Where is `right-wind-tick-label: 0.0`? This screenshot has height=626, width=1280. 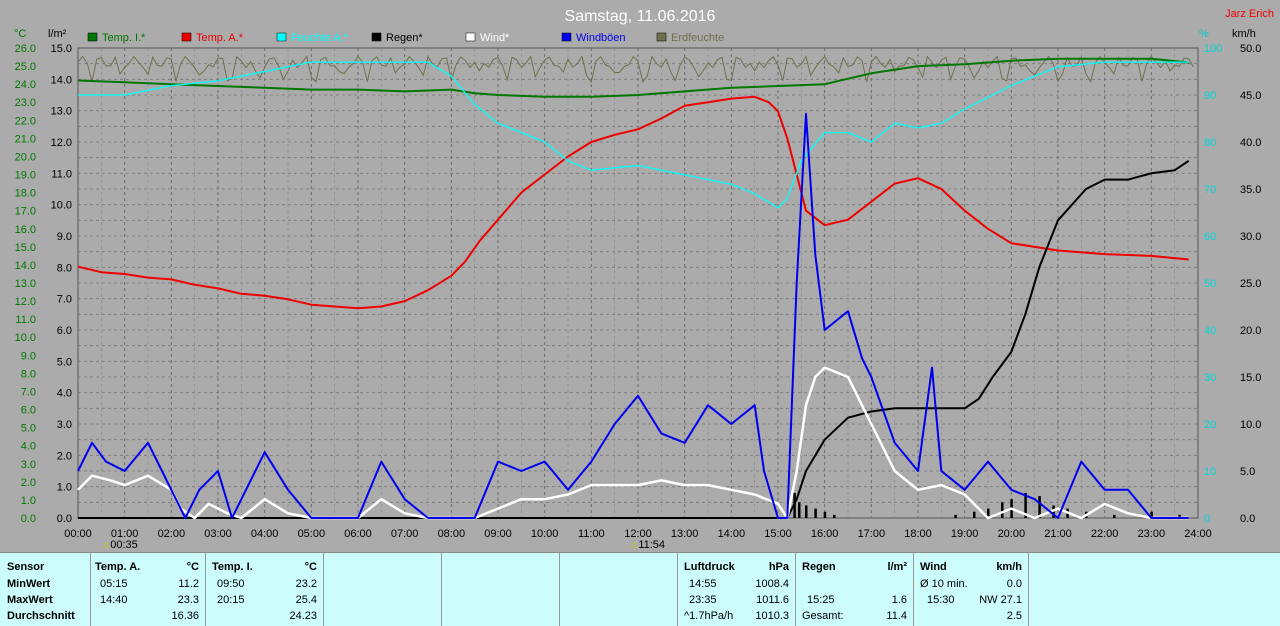 right-wind-tick-label: 0.0 is located at coordinates (1247, 519).